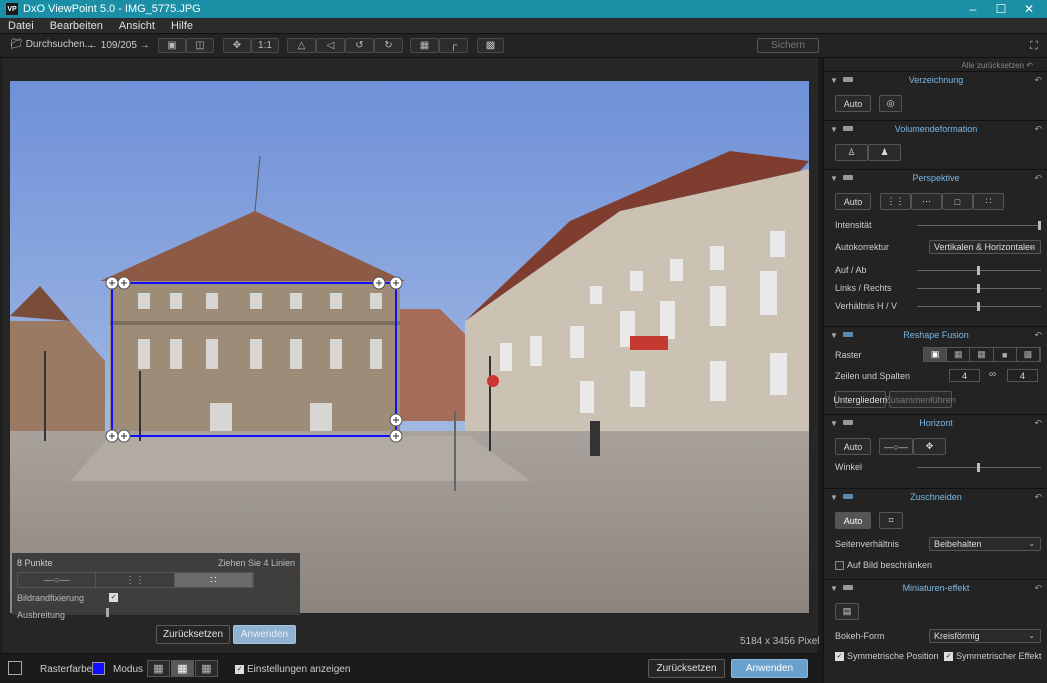 Image resolution: width=1047 pixels, height=683 pixels. Describe the element at coordinates (1034, 46) in the screenshot. I see `fullscreen-icon: ⛶` at that location.